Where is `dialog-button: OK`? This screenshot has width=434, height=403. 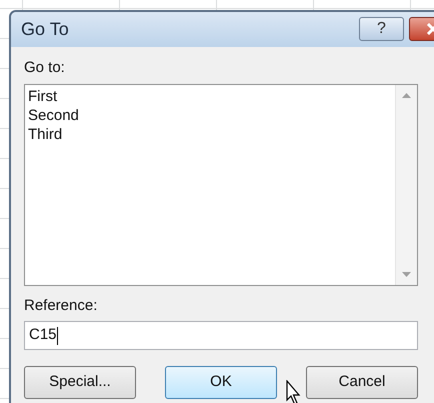 dialog-button: OK is located at coordinates (221, 382).